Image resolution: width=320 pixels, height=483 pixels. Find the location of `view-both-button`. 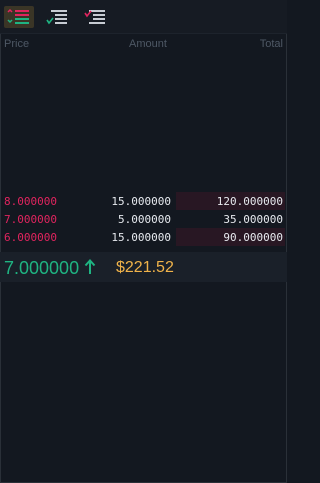

view-both-button is located at coordinates (19, 17).